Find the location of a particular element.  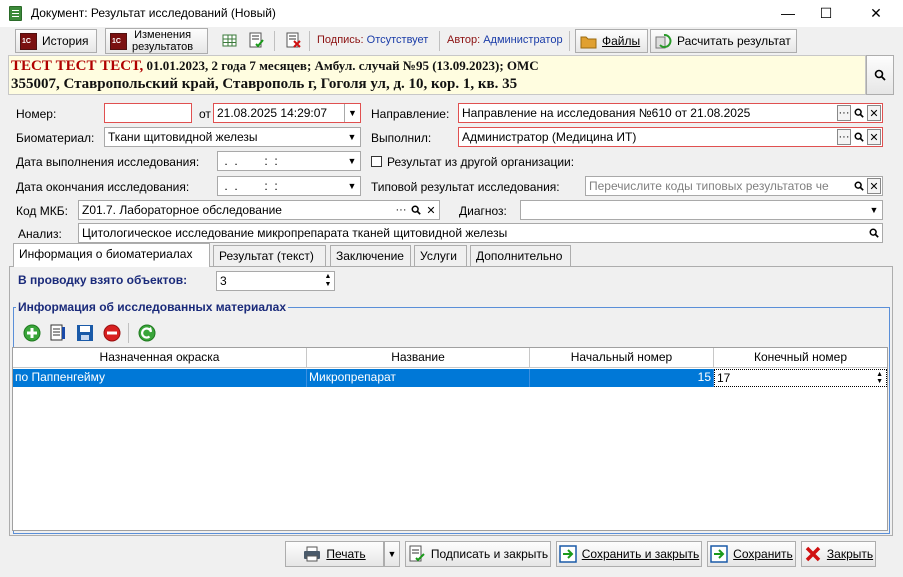

performer-field: Администратор (Медицина ИТ) ··· ✕ is located at coordinates (670, 137).